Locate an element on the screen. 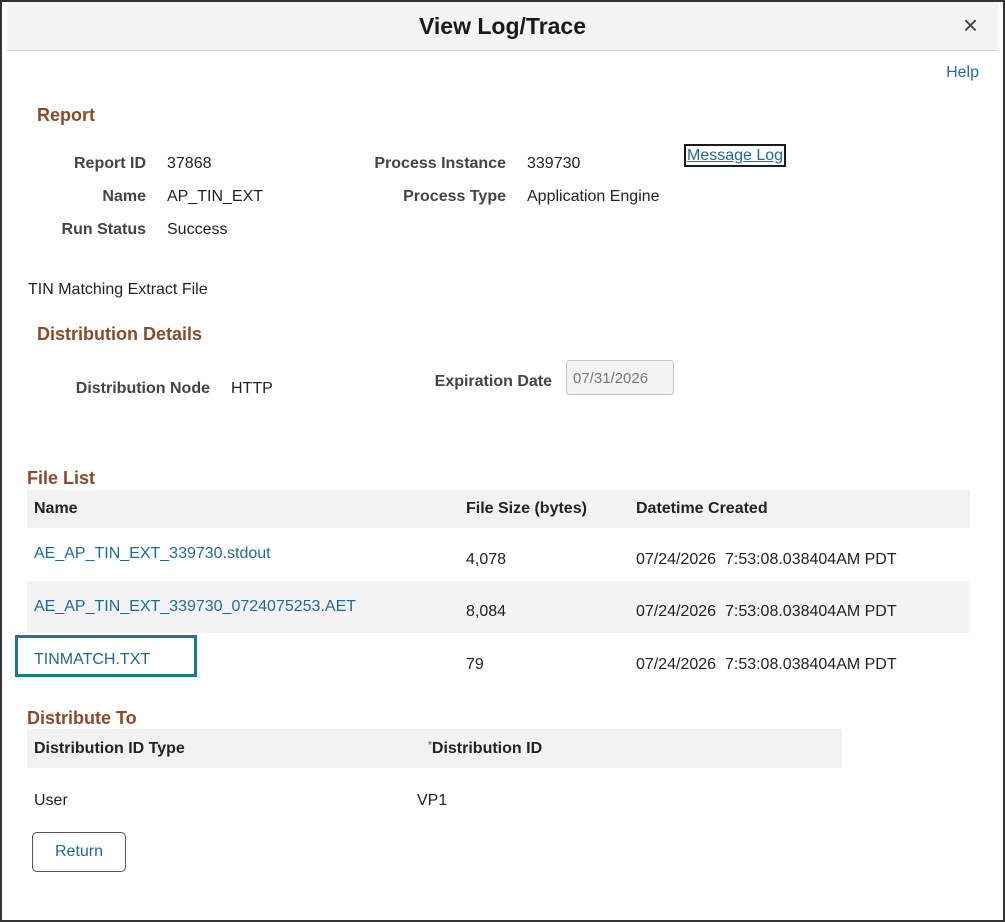 This screenshot has height=922, width=1005. name-value: AP_TIN_EXT is located at coordinates (215, 196).